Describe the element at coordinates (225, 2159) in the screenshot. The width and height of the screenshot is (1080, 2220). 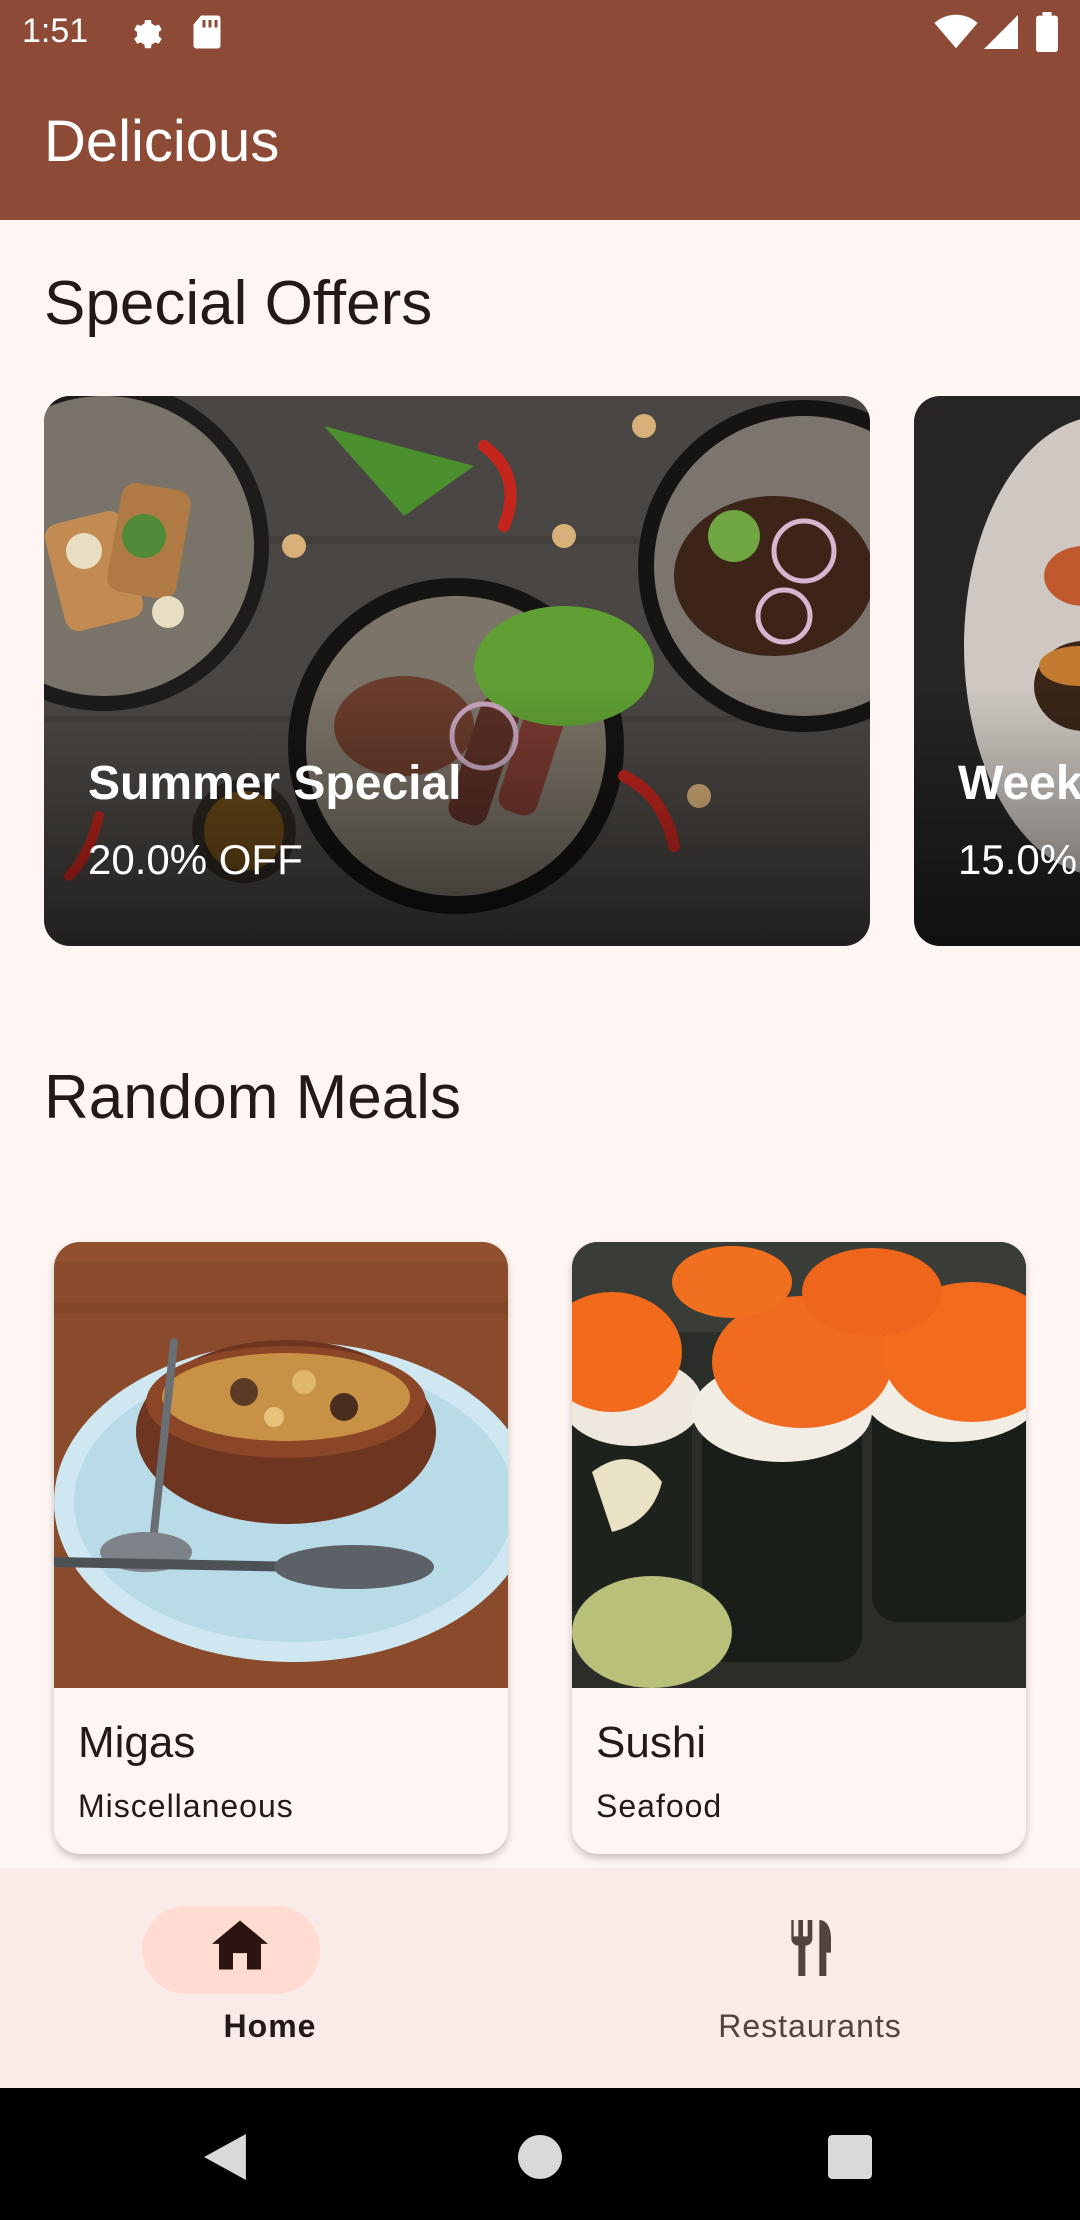
I see `back-icon` at that location.